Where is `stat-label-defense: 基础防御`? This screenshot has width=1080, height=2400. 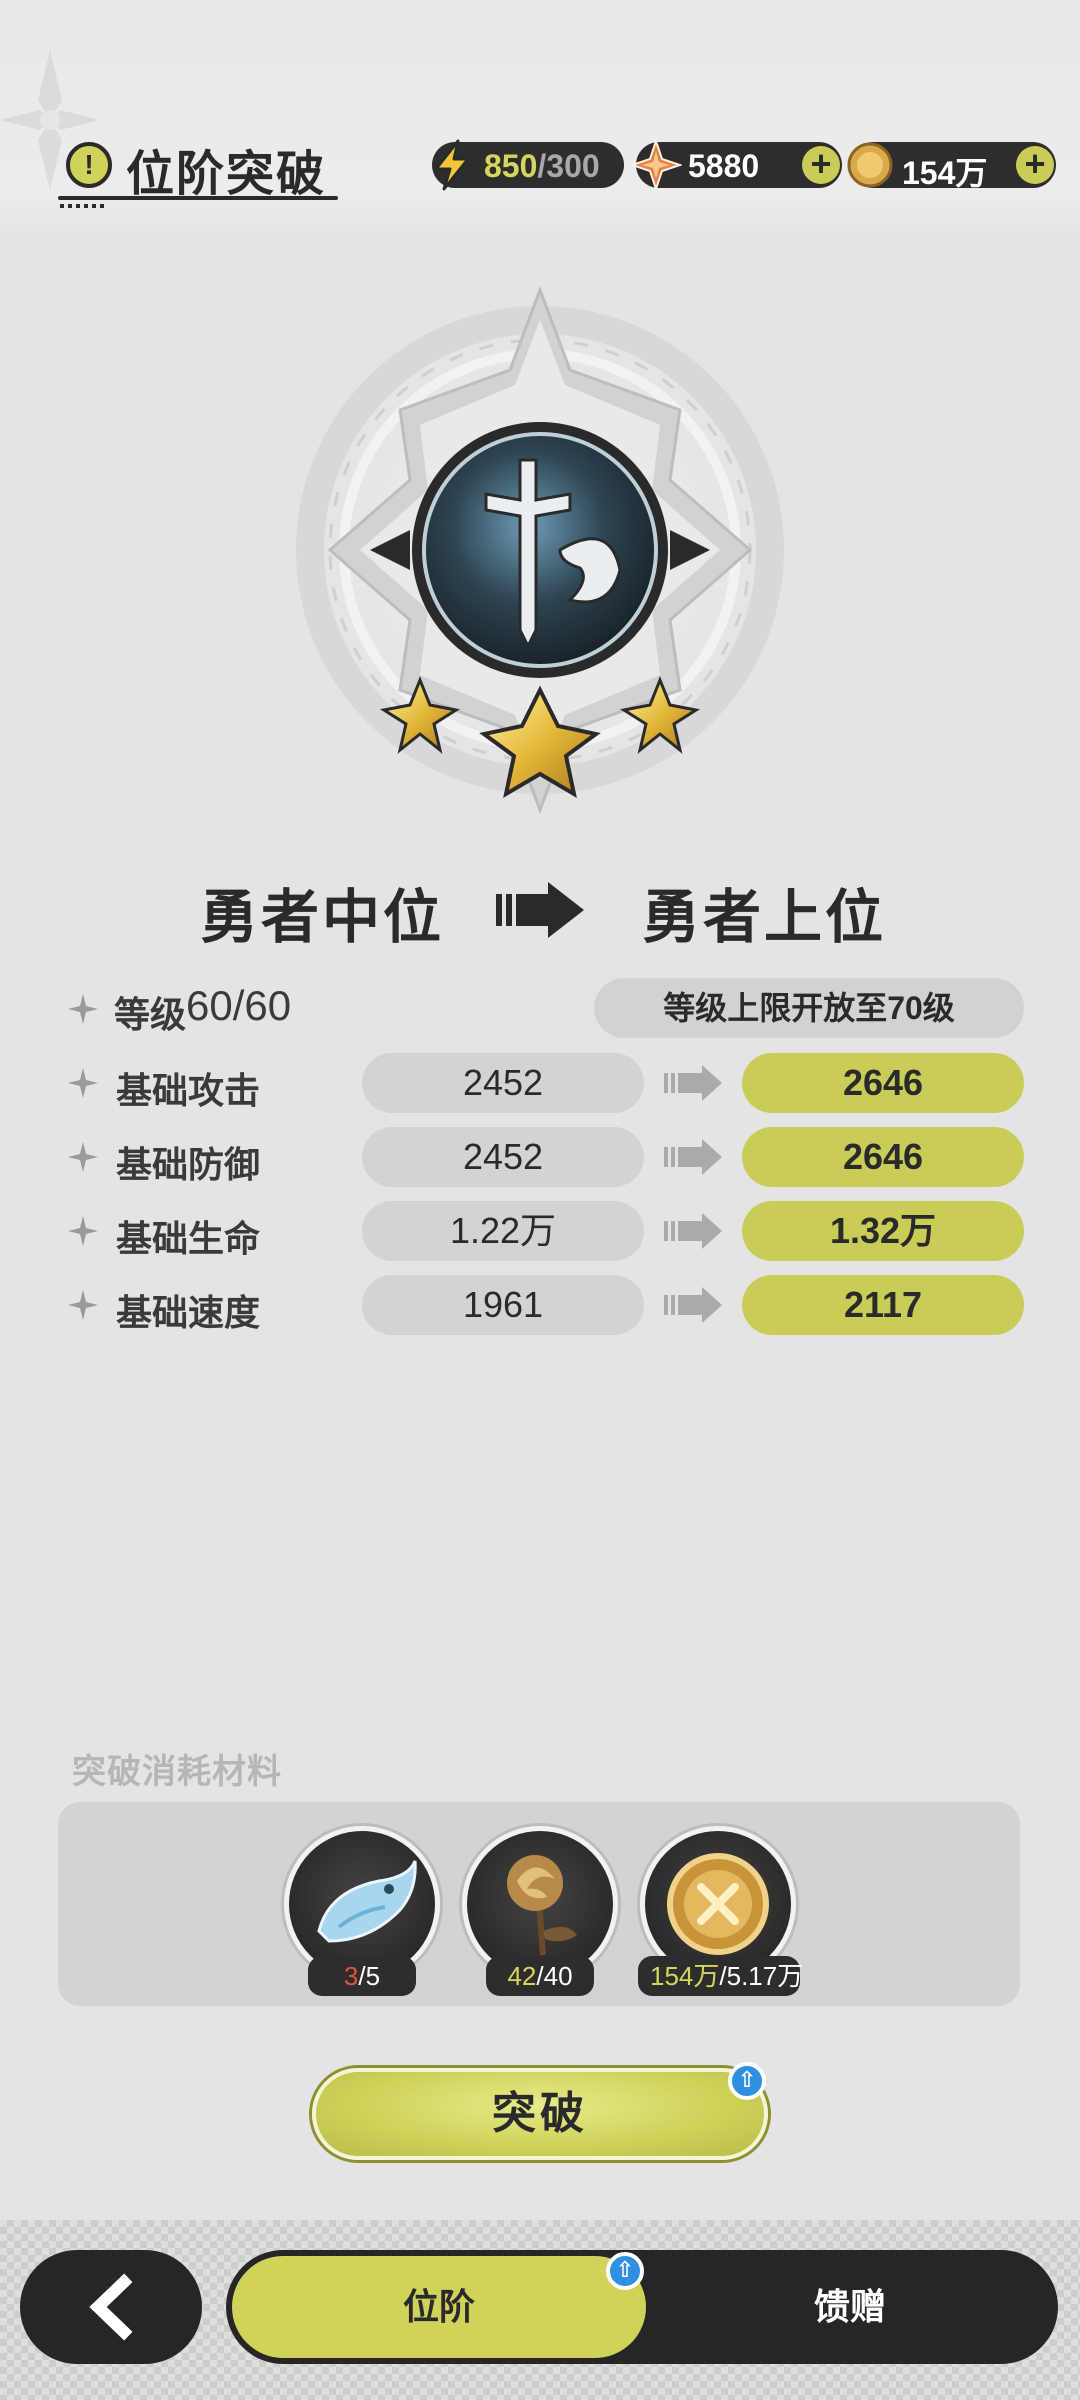
stat-label-defense: 基础防御 is located at coordinates (188, 1164).